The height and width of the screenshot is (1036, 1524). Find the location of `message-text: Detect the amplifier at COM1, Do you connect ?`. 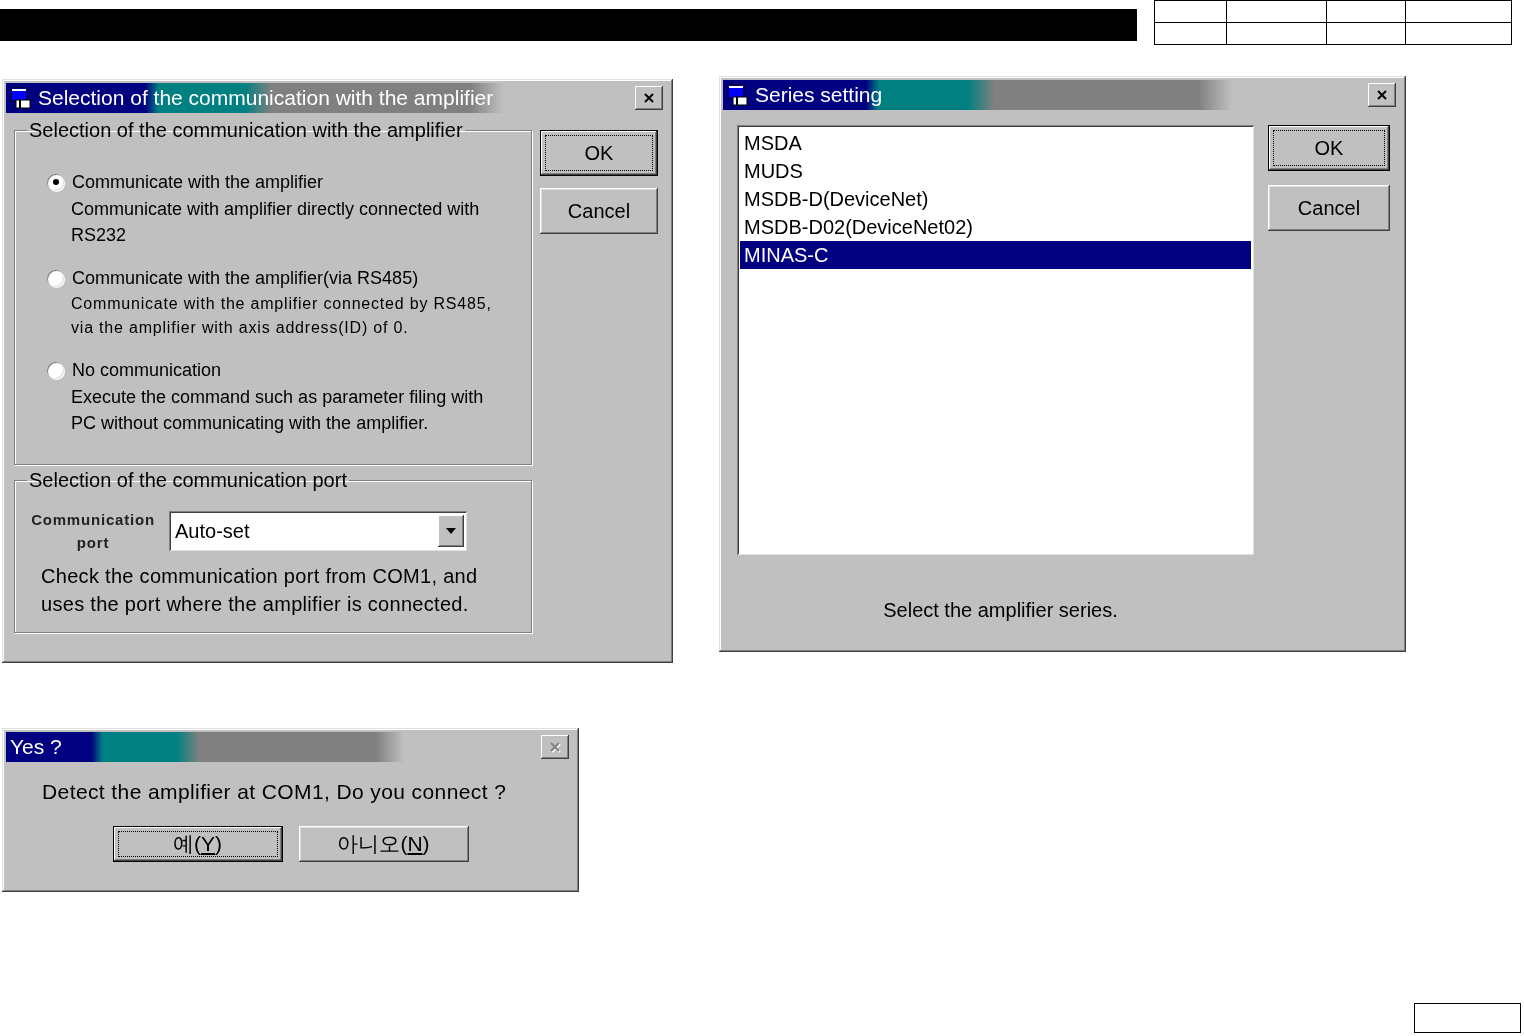

message-text: Detect the amplifier at COM1, Do you connect ? is located at coordinates (275, 792).